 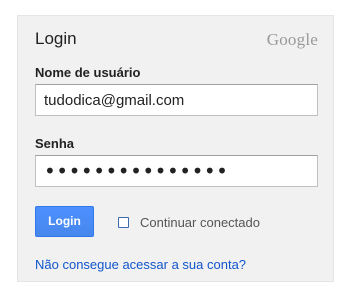 I want to click on account-help-link: Não consegue acessar a sua conta?, so click(x=140, y=264).